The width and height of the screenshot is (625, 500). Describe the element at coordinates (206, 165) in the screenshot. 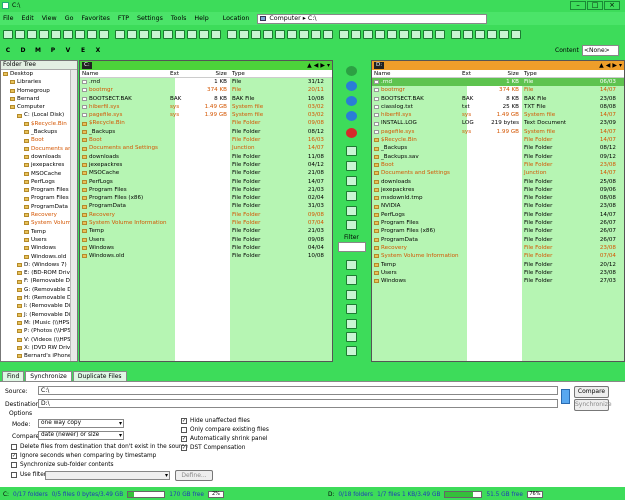

I see `file-row: jexepackres File Folder 04/12` at that location.